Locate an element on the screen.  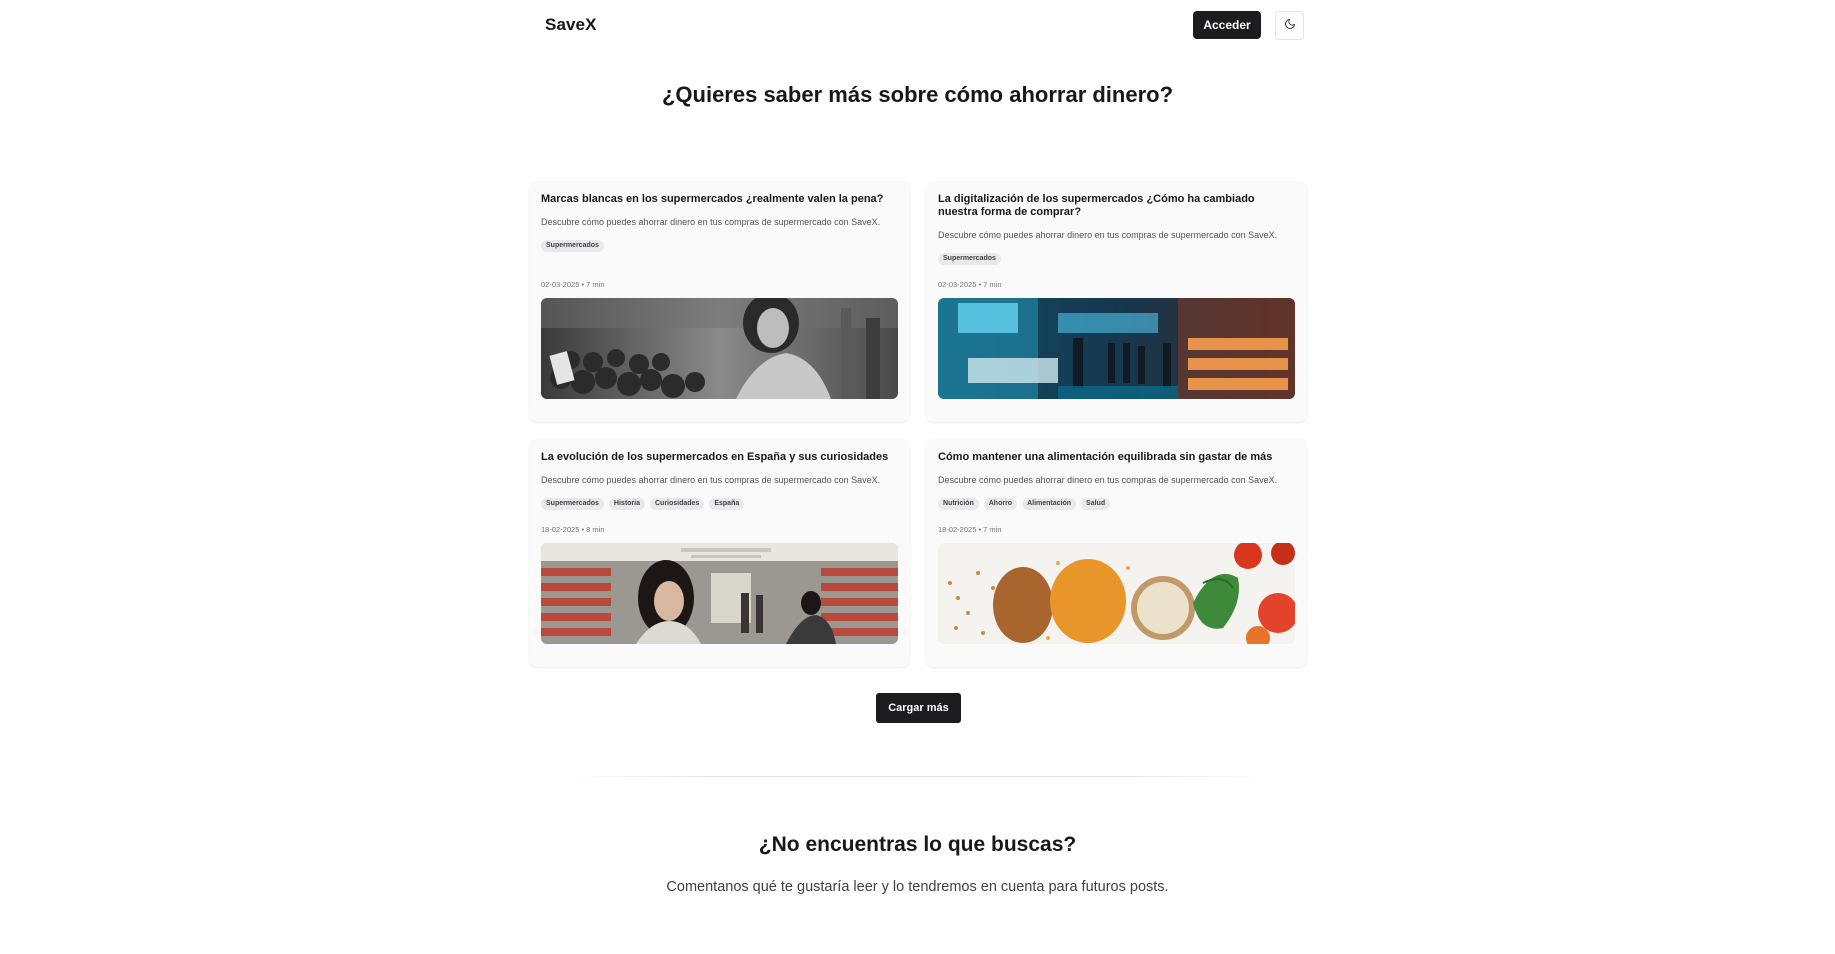
top-nav: SaveX Acceder is located at coordinates (917, 25).